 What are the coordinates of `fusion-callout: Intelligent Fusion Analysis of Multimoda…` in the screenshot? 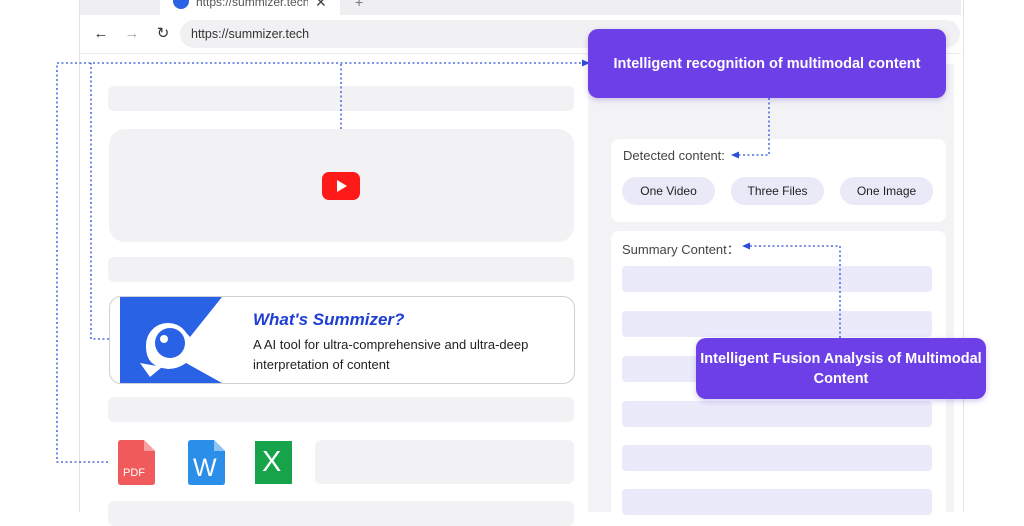 It's located at (841, 368).